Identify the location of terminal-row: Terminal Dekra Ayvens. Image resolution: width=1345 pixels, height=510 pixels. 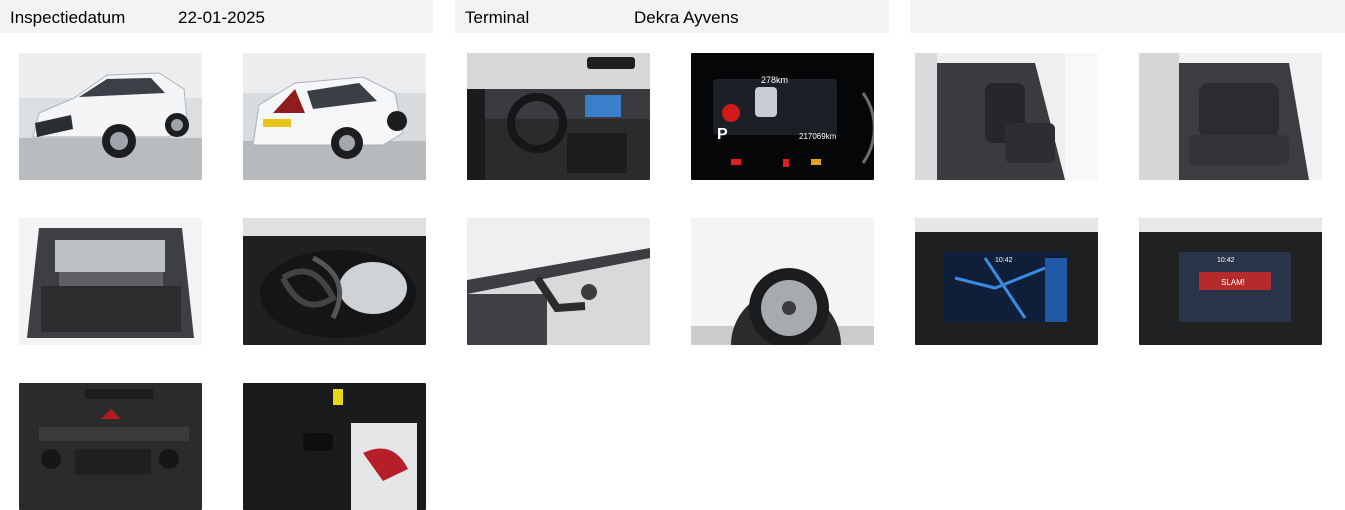
(672, 16).